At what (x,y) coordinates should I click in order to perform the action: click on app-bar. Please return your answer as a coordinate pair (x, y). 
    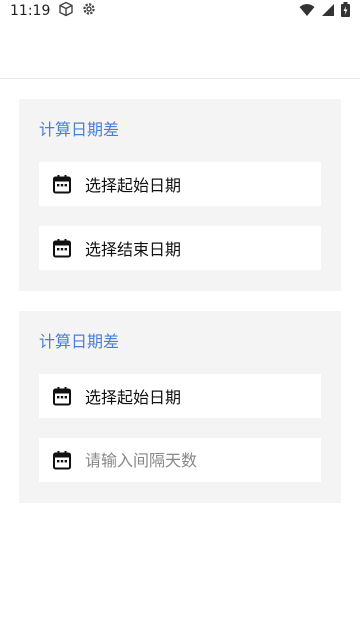
    Looking at the image, I should click on (180, 50).